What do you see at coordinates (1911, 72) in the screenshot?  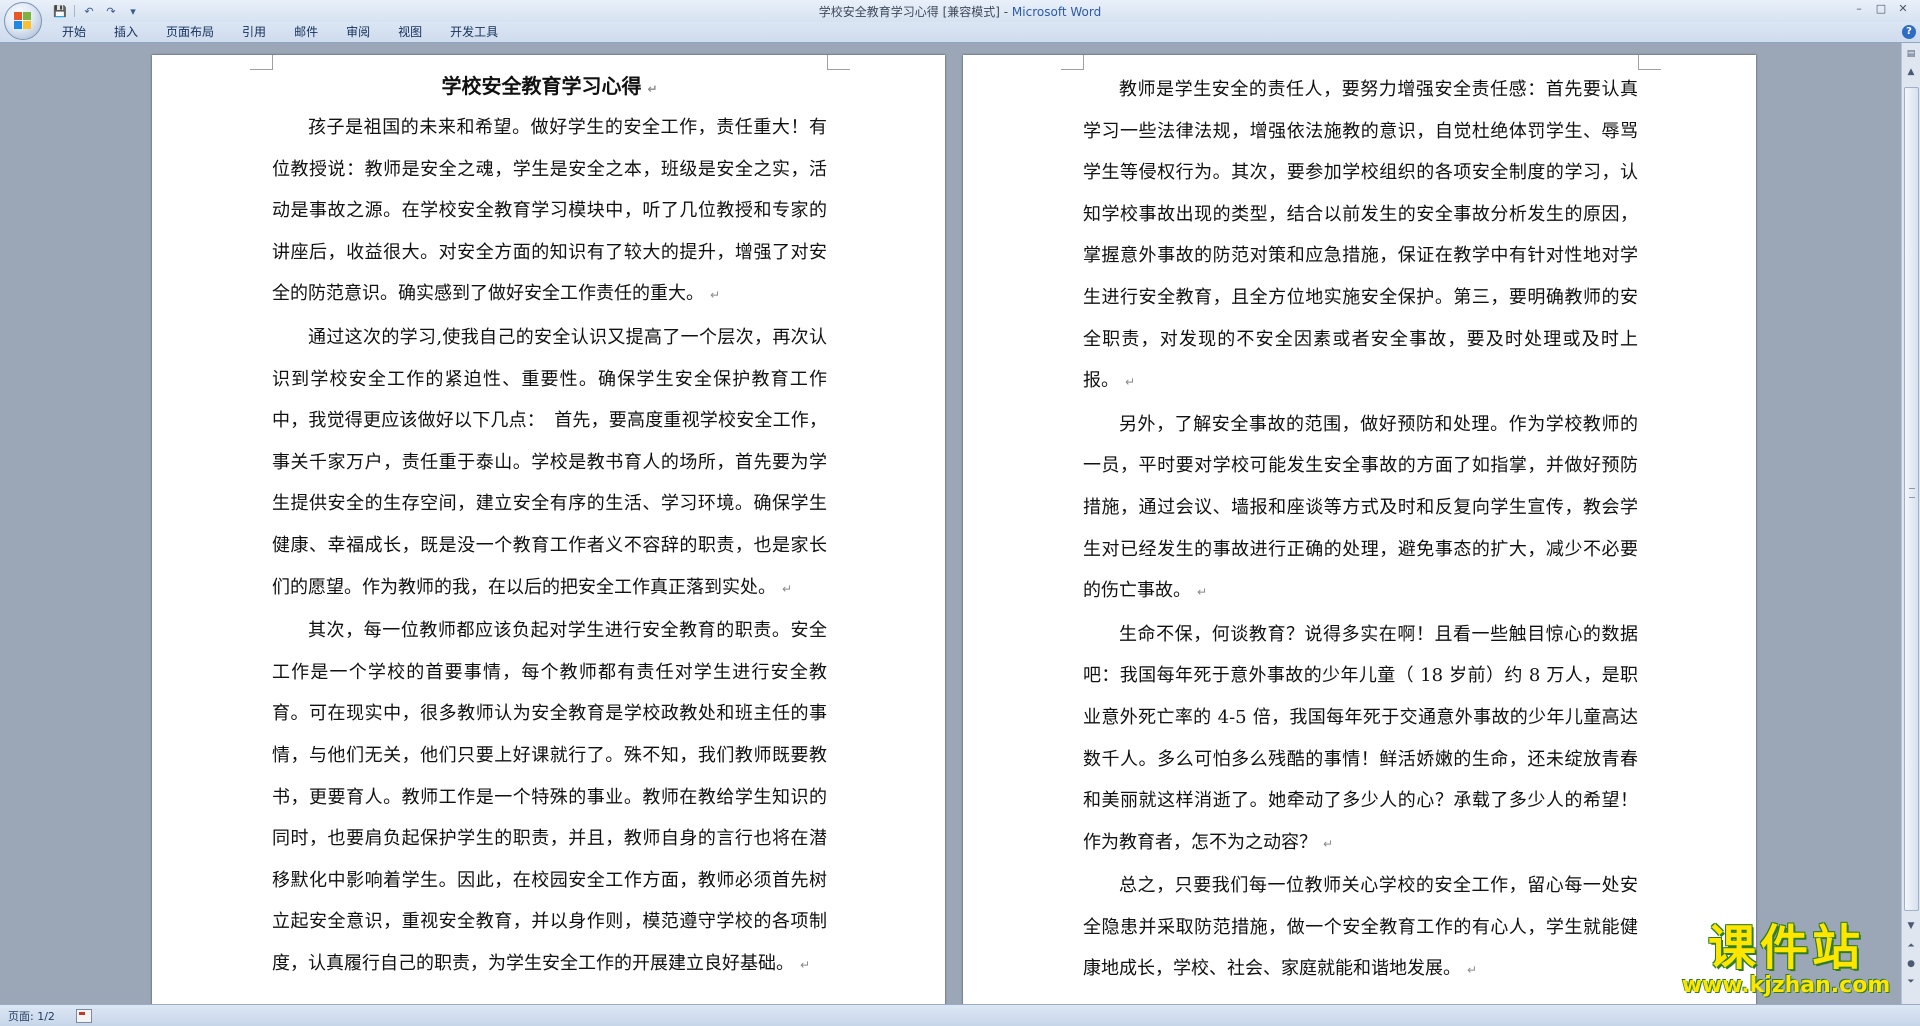 I see `scroll-up-icon: ▲` at bounding box center [1911, 72].